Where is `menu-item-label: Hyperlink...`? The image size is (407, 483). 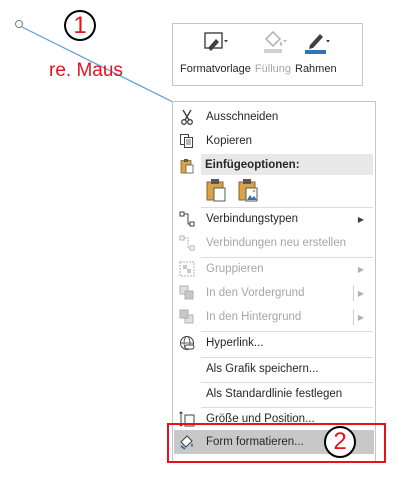 menu-item-label: Hyperlink... is located at coordinates (235, 343).